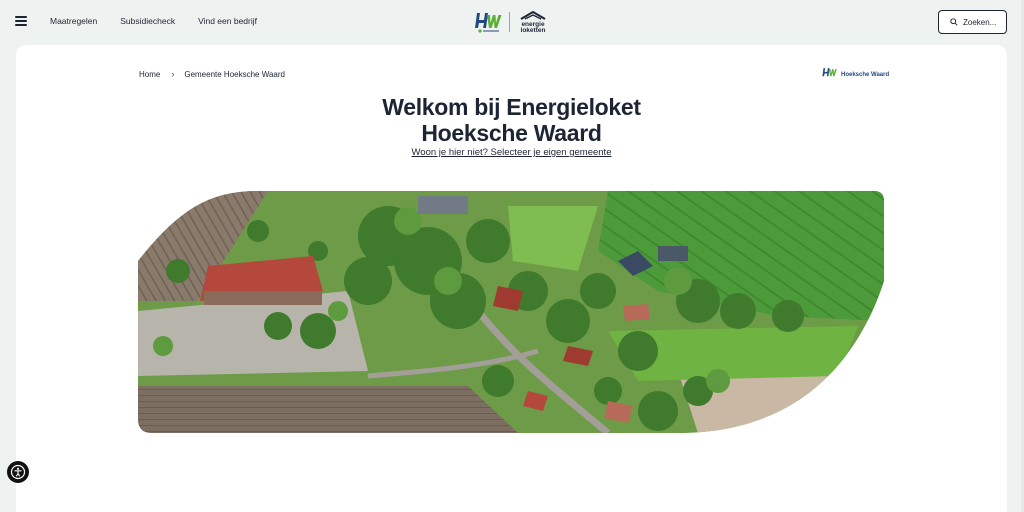 This screenshot has height=512, width=1024. I want to click on brand-logos: energie loketten, so click(510, 22).